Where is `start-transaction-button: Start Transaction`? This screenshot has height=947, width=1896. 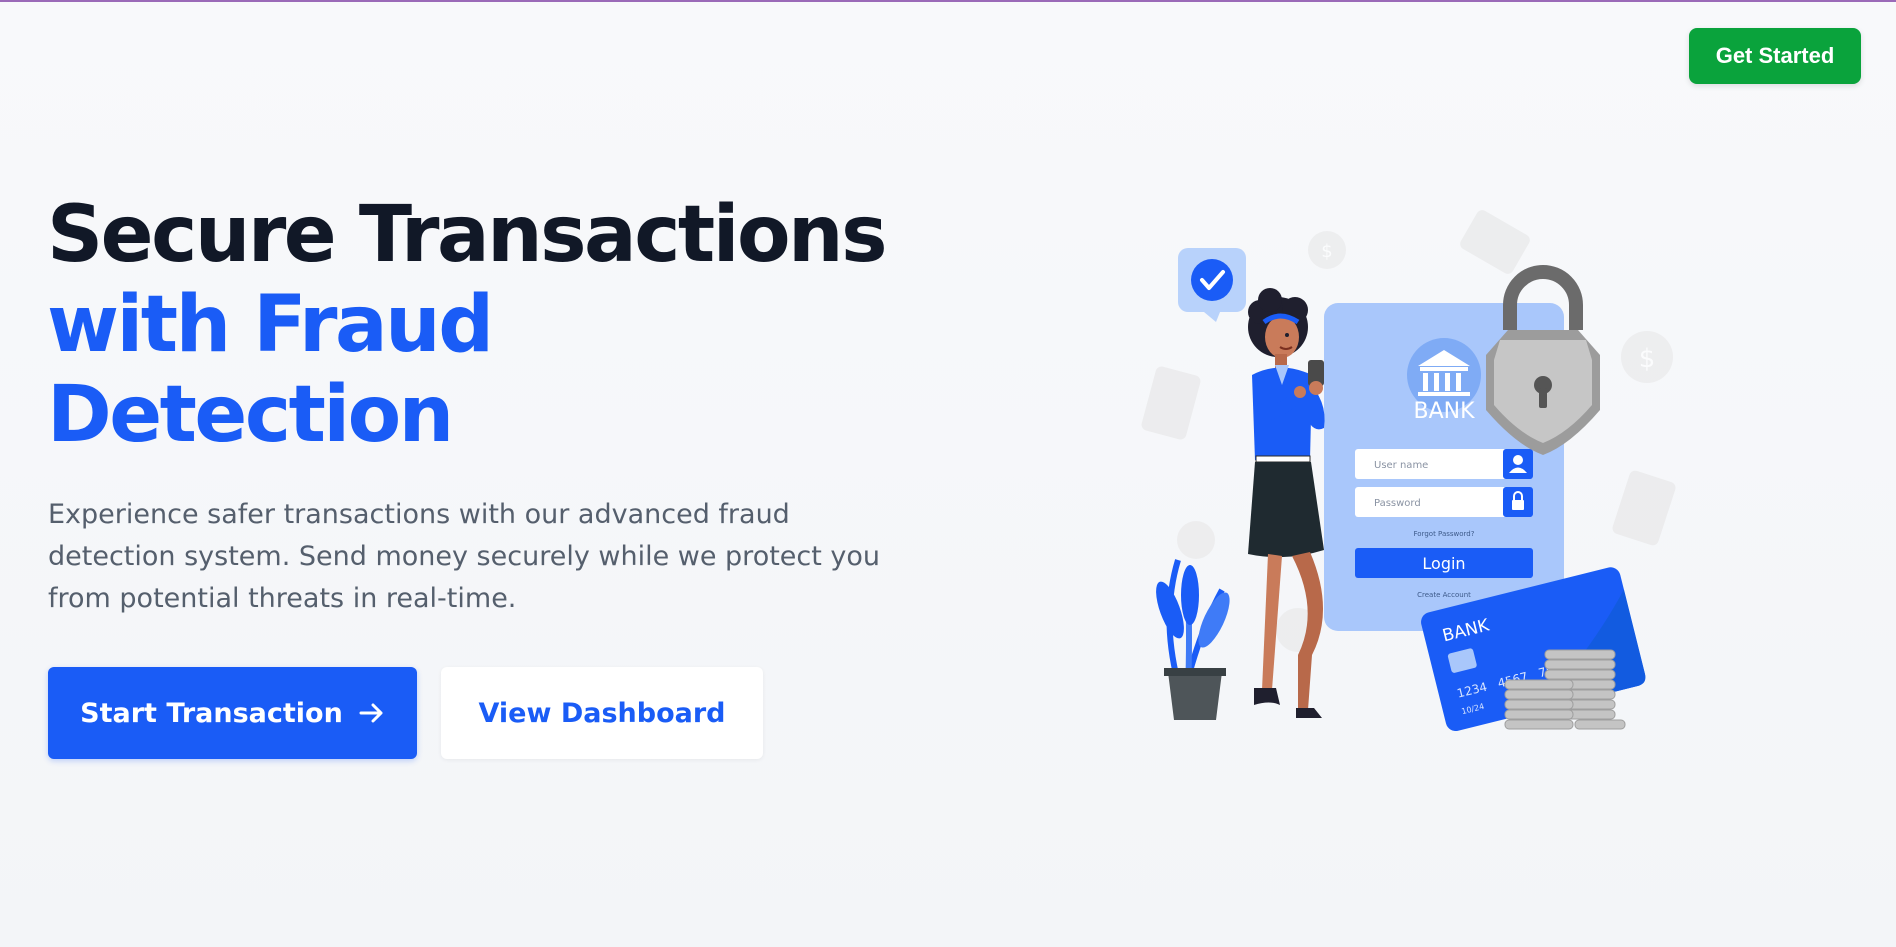 start-transaction-button: Start Transaction is located at coordinates (232, 713).